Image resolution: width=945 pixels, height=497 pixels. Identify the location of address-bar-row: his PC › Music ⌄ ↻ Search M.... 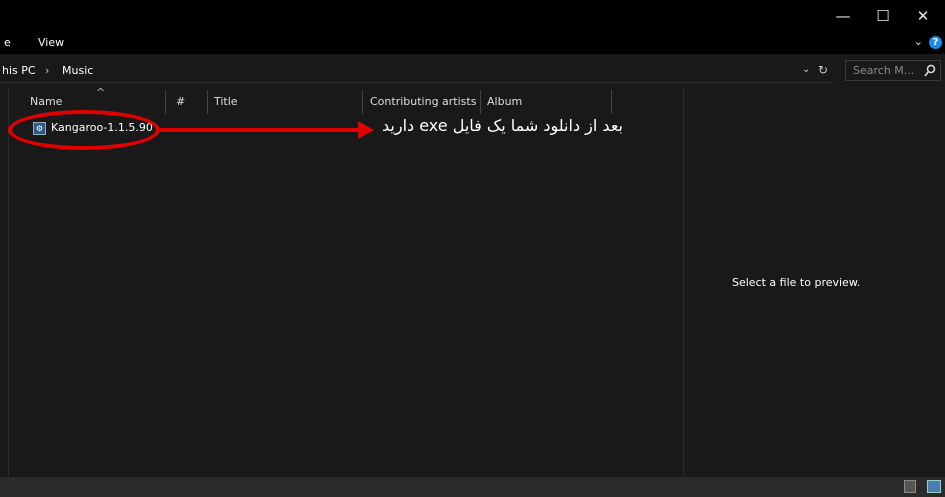
(472, 71).